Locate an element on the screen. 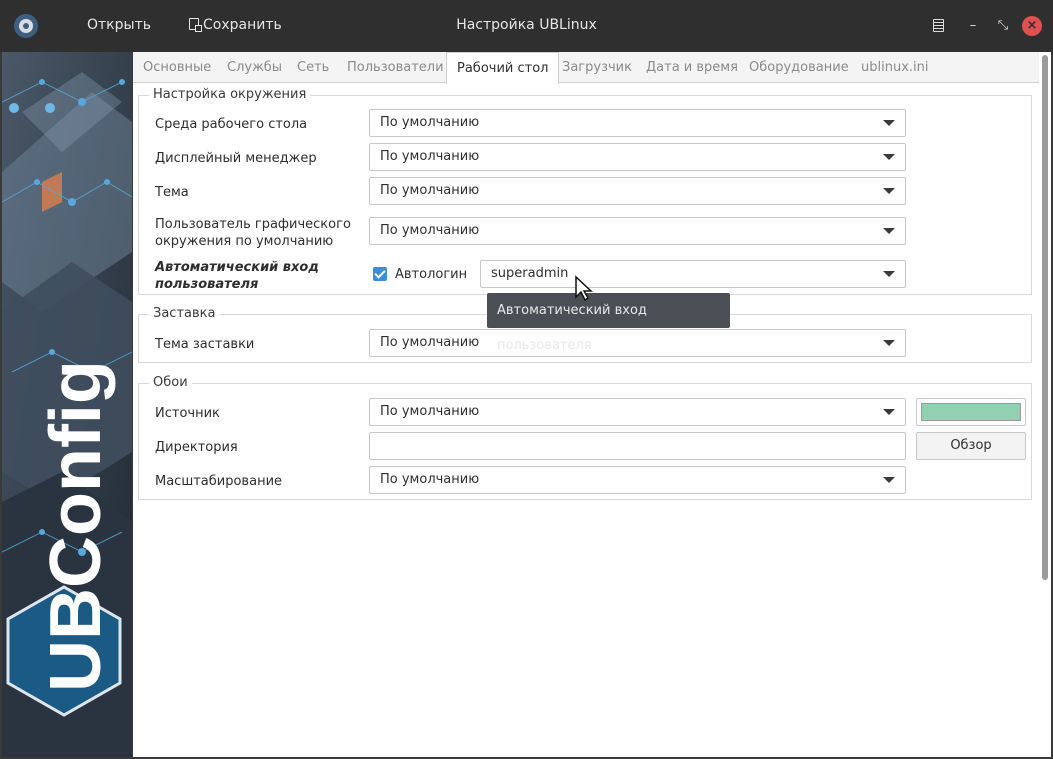 The image size is (1053, 759). save-label: Сохранить is located at coordinates (242, 25).